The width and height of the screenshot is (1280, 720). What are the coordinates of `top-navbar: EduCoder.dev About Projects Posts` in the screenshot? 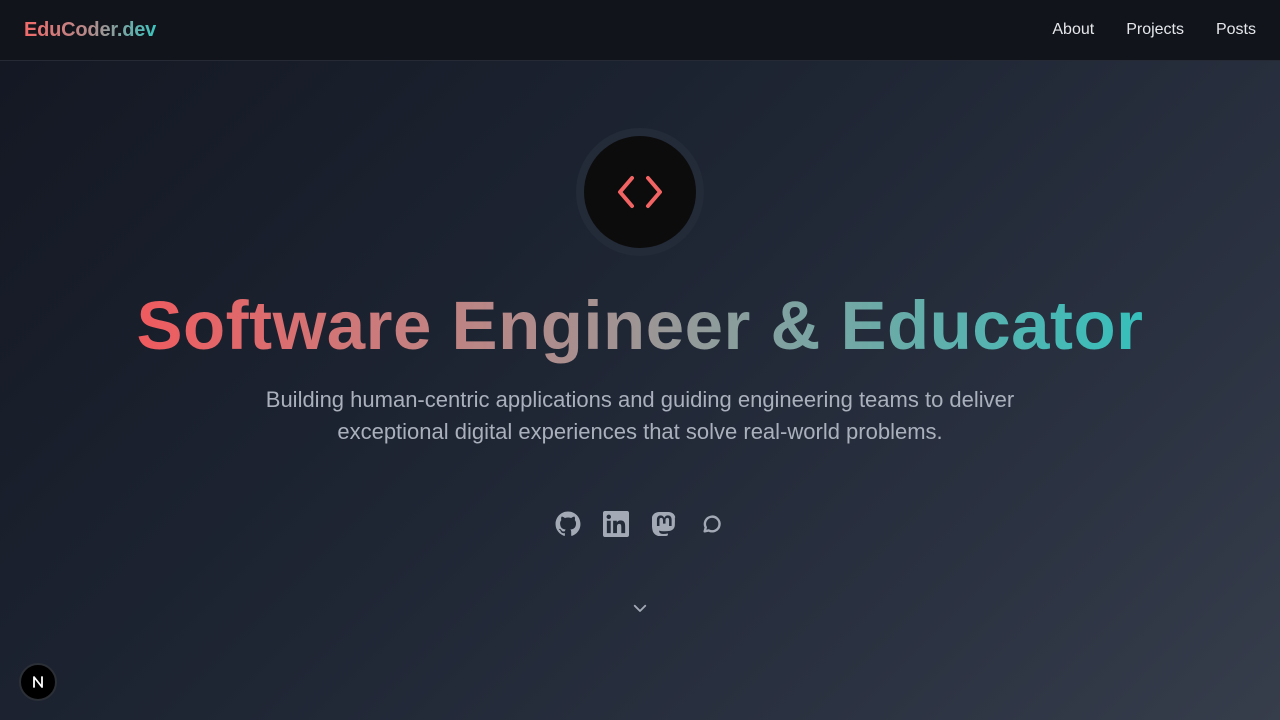 It's located at (640, 30).